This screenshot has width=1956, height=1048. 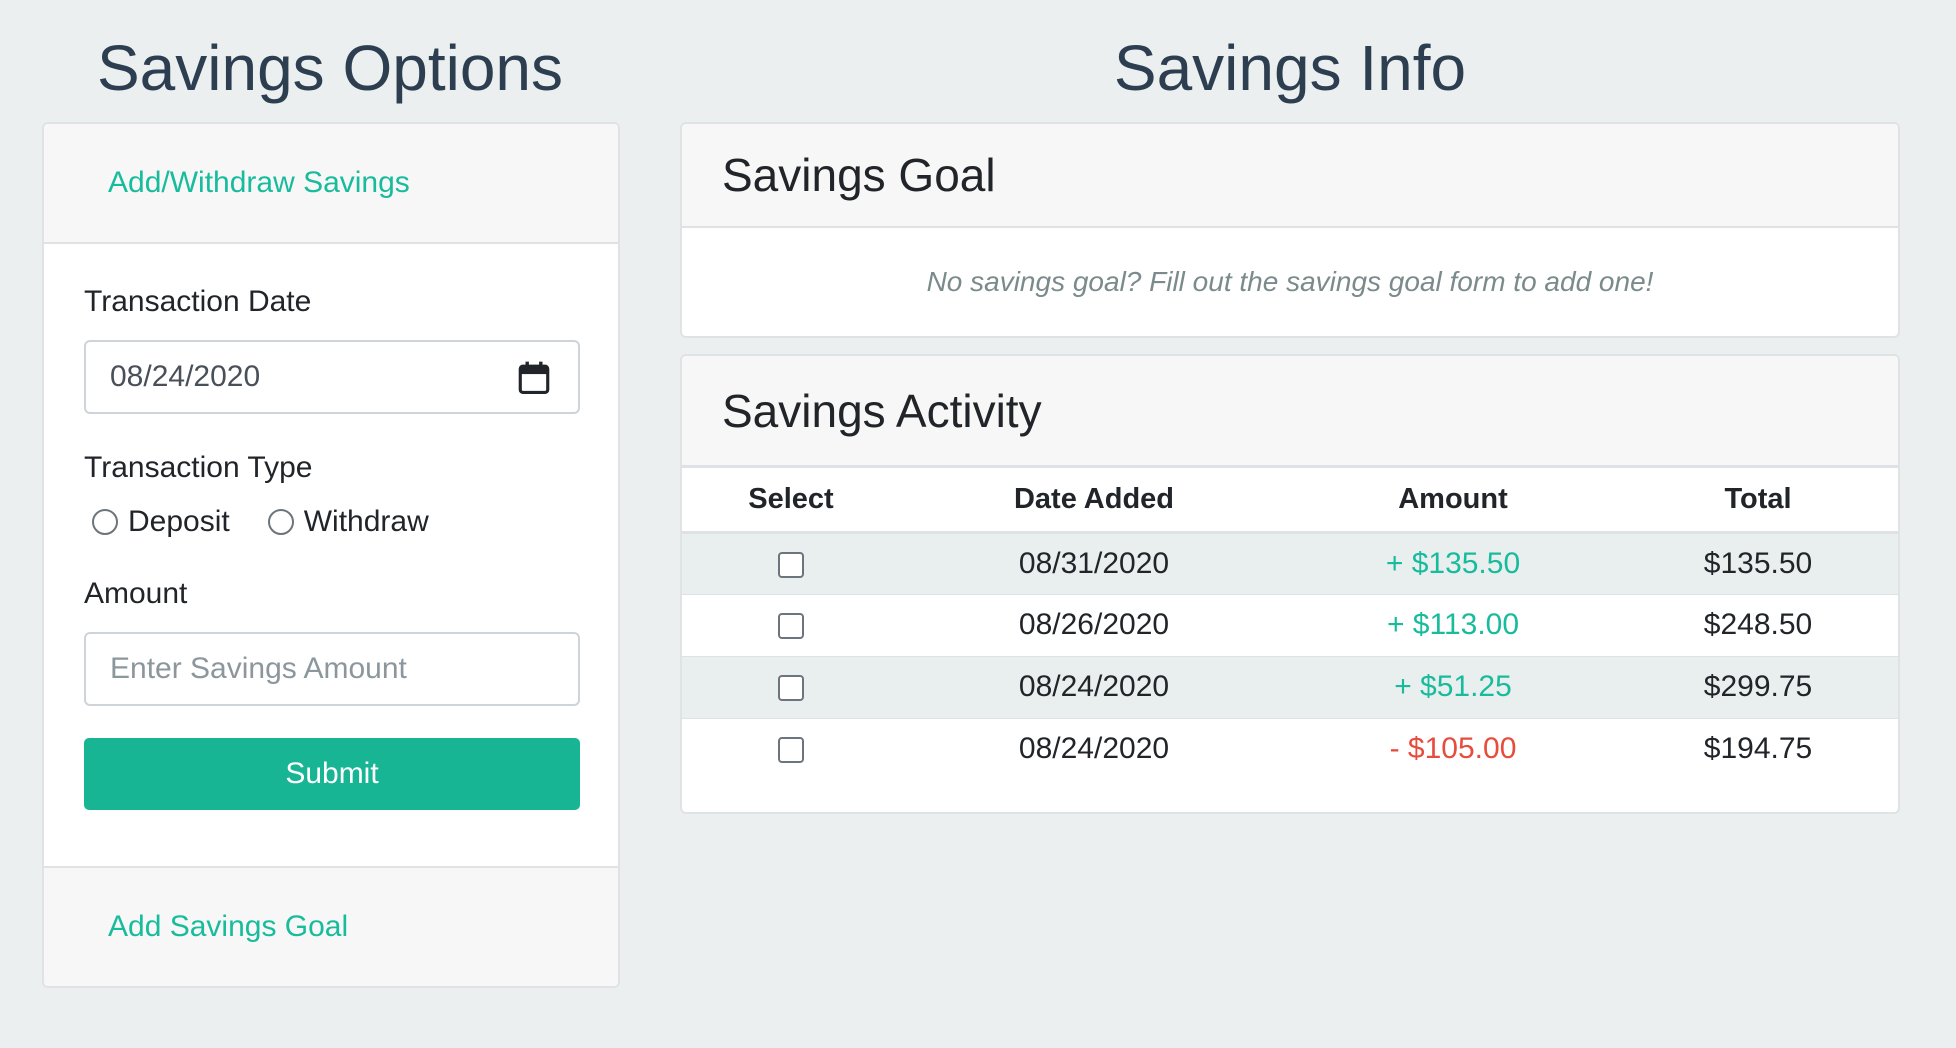 I want to click on row-amount: + $113.00, so click(x=1453, y=625).